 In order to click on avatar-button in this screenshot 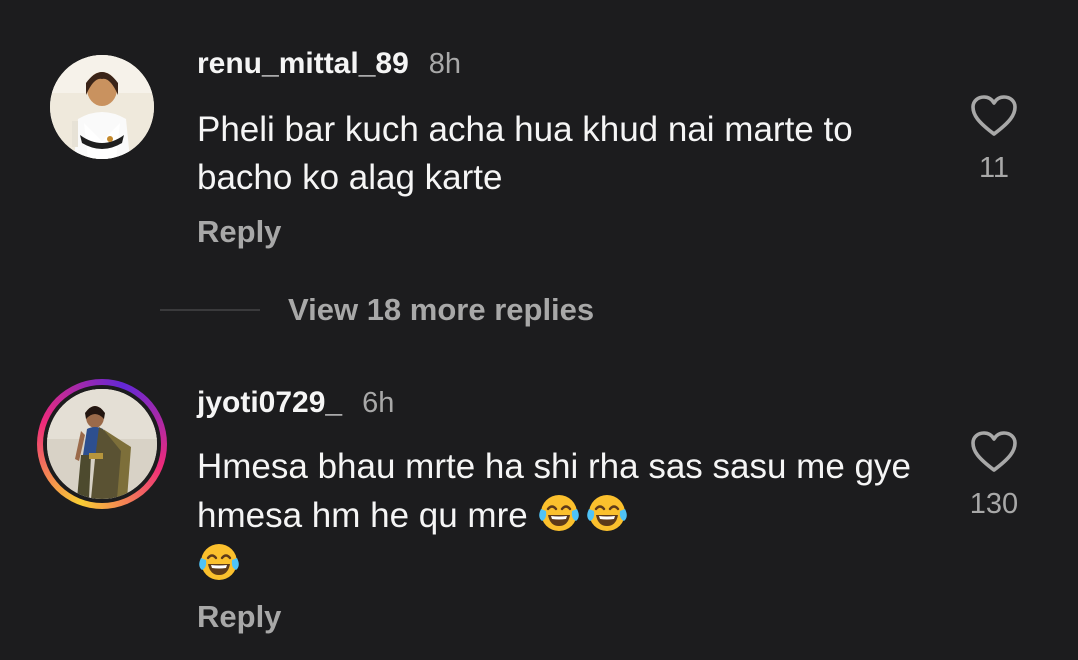, I will do `click(102, 107)`.